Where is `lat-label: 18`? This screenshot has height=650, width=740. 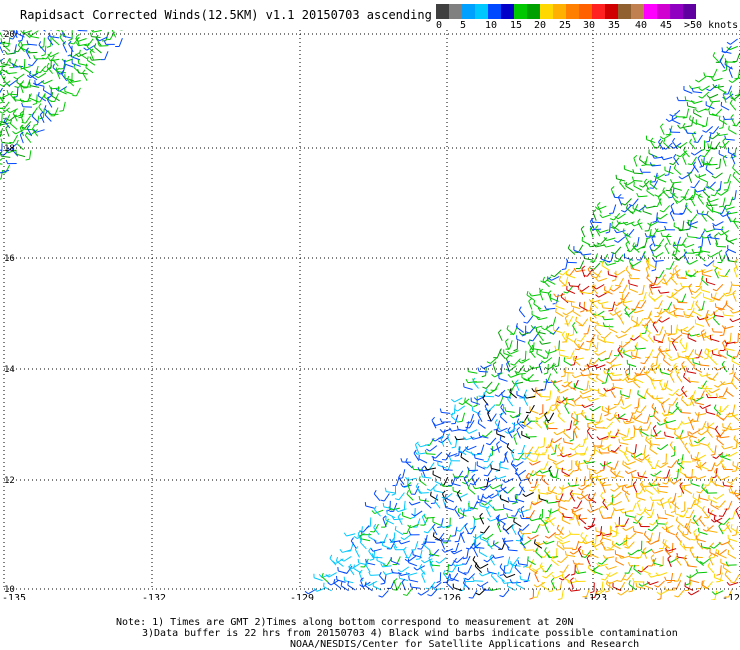
lat-label: 18 is located at coordinates (9, 149).